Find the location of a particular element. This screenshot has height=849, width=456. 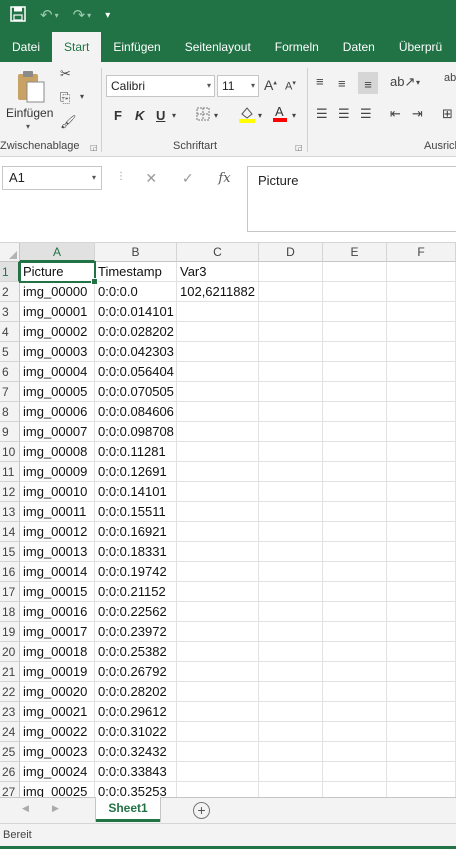

format-painter-icon: 🖌 is located at coordinates (68, 122).